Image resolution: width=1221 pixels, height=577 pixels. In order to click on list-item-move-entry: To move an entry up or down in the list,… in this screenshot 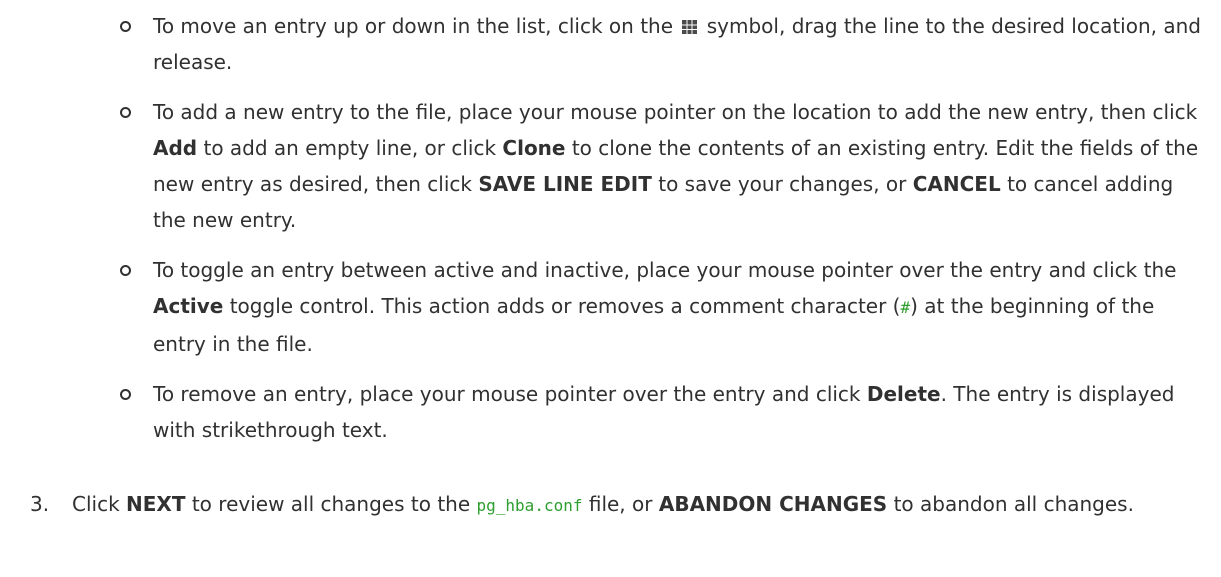, I will do `click(658, 44)`.